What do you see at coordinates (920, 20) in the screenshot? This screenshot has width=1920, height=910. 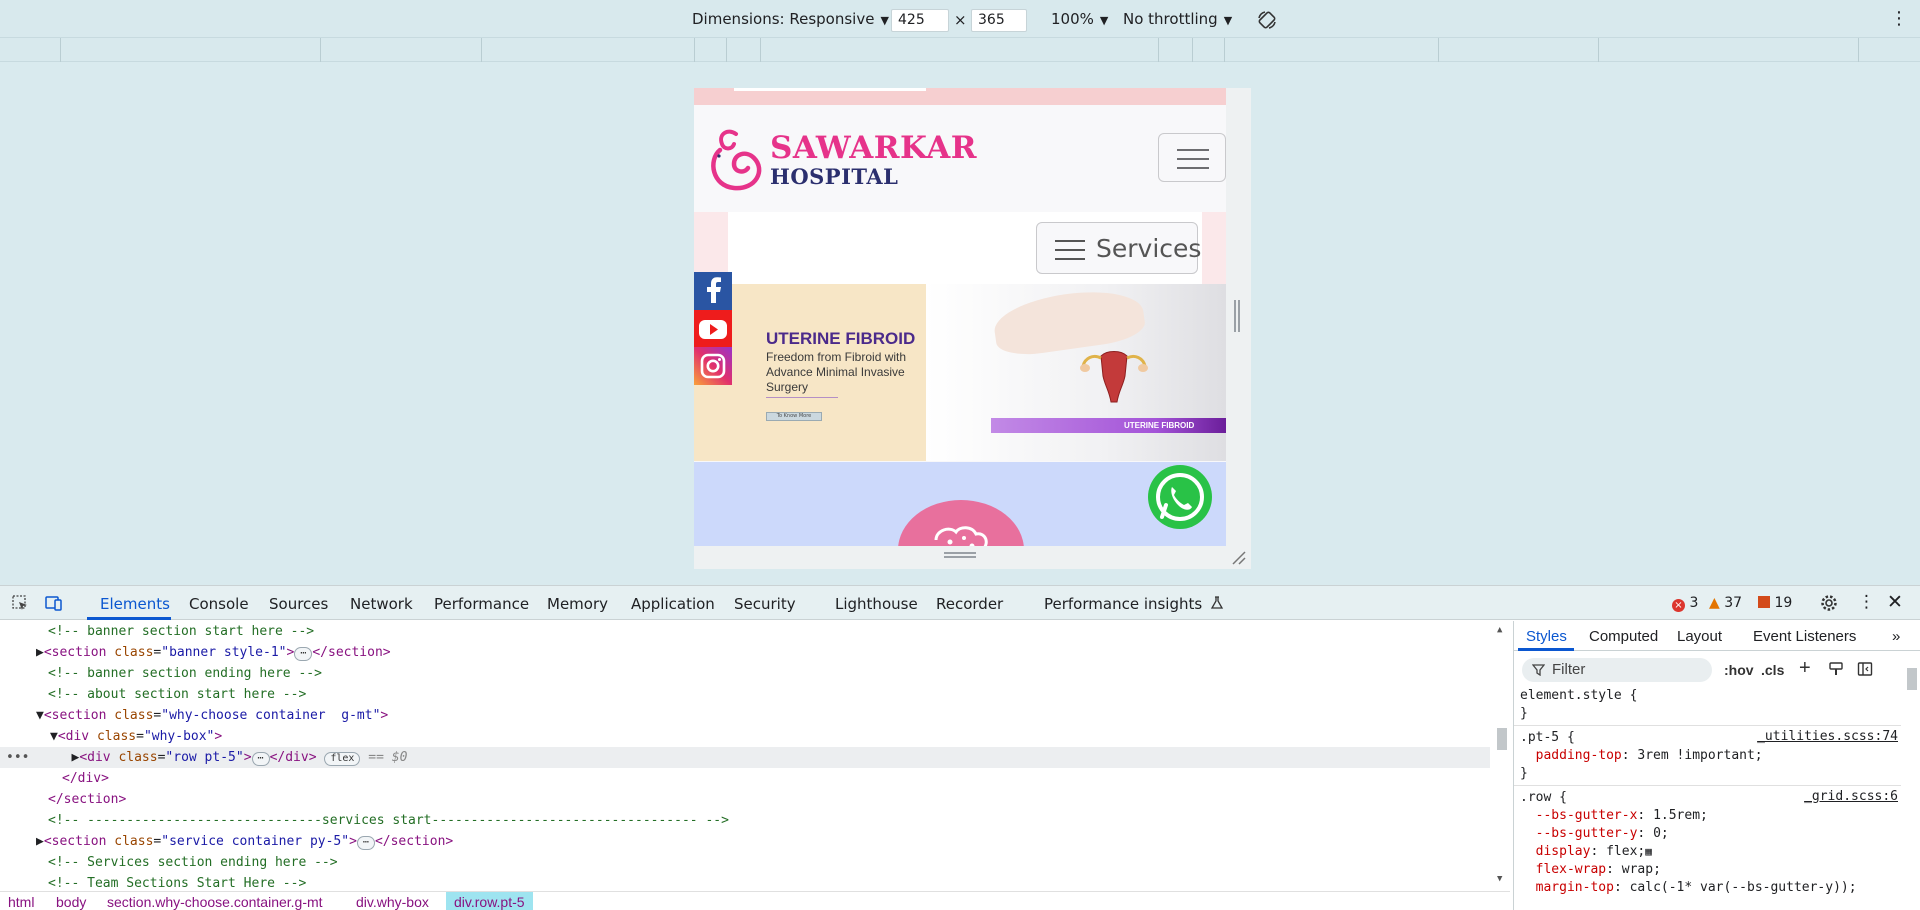 I see `width-input: 425` at bounding box center [920, 20].